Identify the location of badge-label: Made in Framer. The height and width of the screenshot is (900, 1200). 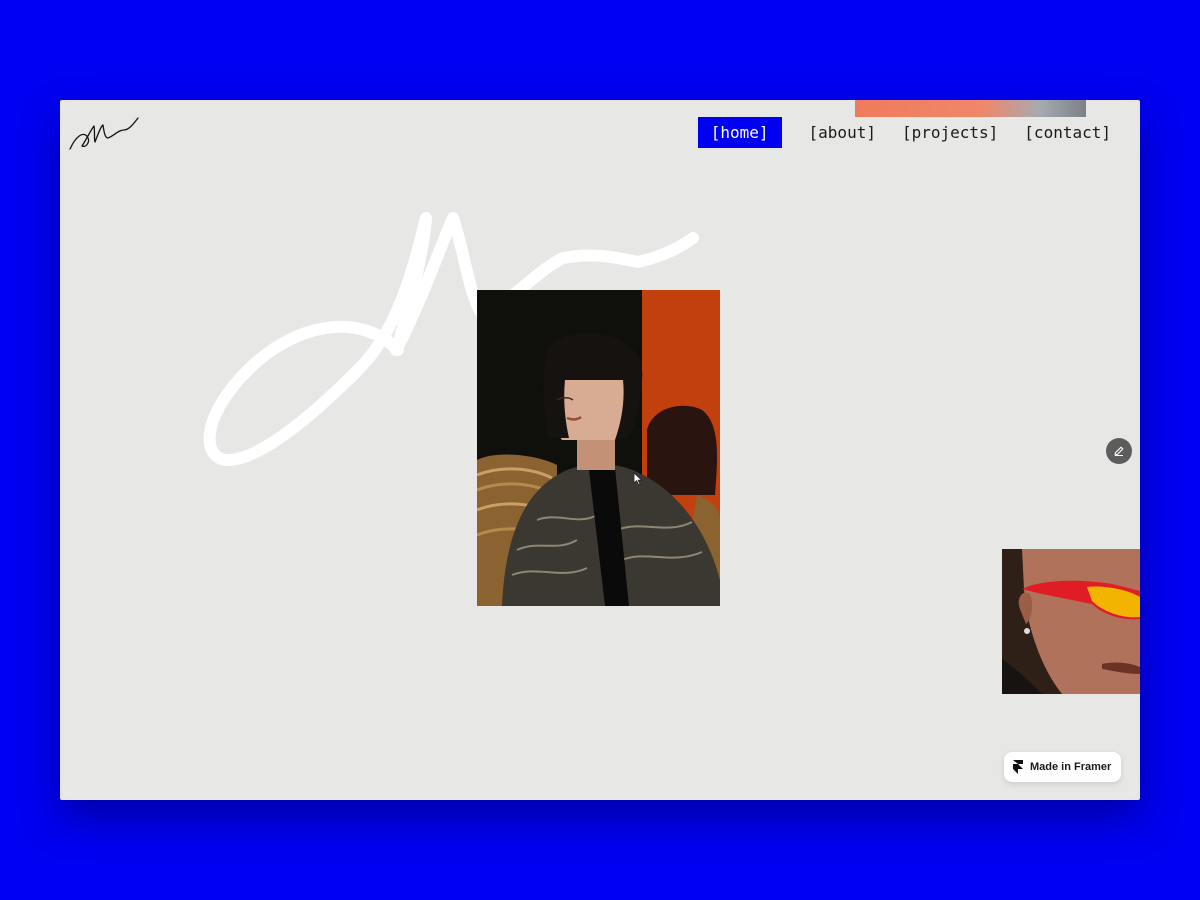
(1071, 767).